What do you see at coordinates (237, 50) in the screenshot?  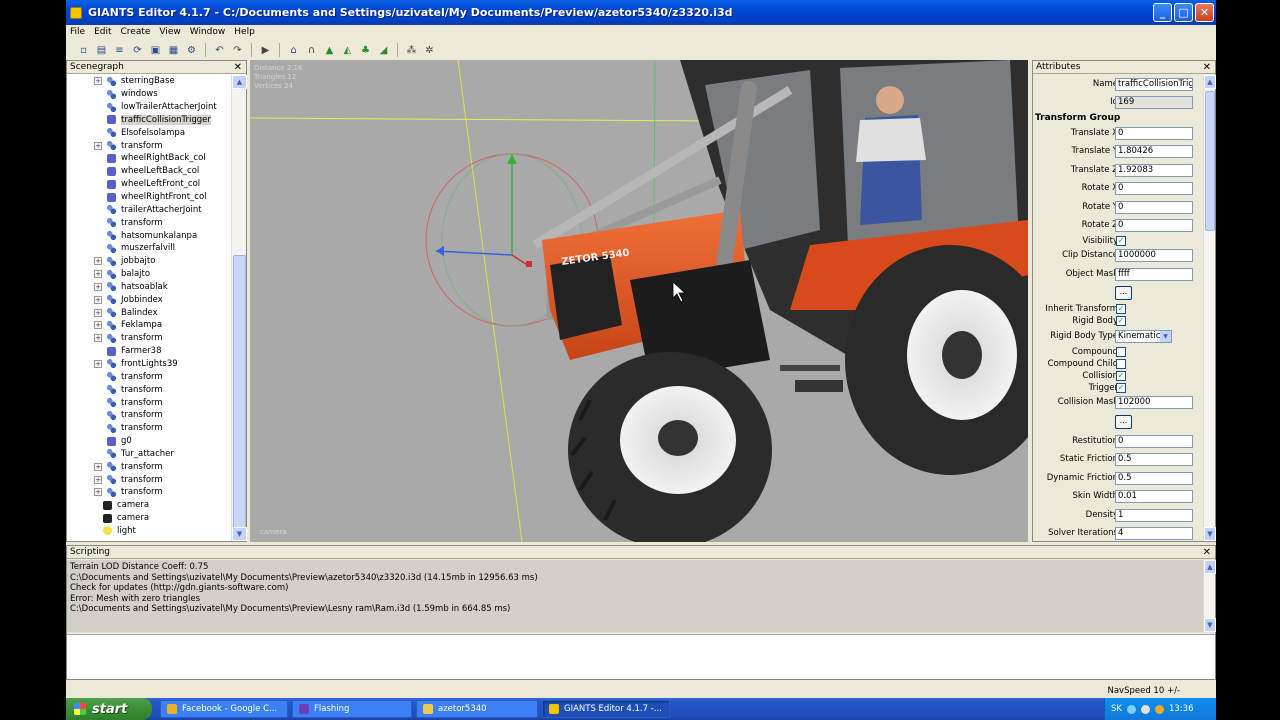 I see `redo-icon: ↷` at bounding box center [237, 50].